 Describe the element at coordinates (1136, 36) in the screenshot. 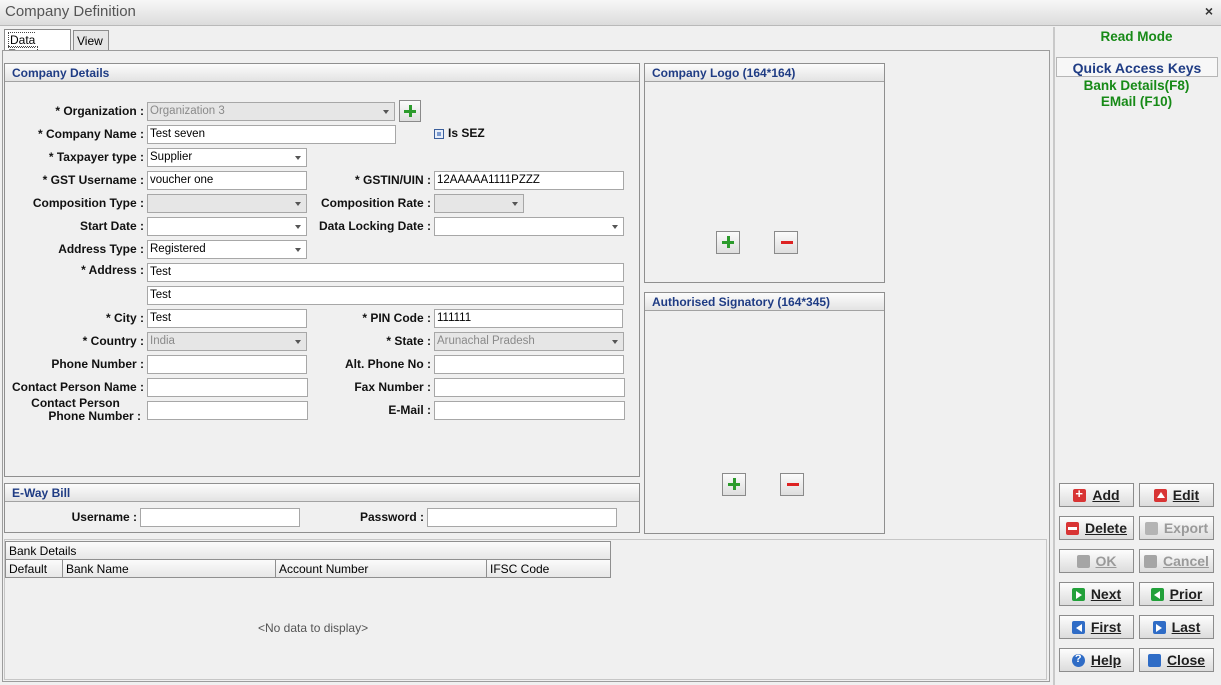

I see `mode-indicator: Read Mode` at that location.